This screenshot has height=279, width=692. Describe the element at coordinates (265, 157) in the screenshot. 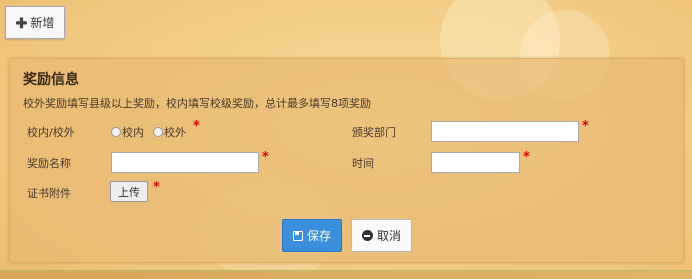

I see `award-name-required-mark: *` at that location.